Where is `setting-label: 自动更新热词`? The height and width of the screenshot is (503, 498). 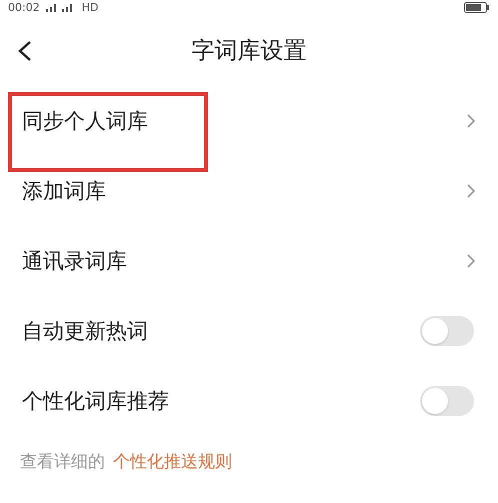
setting-label: 自动更新热词 is located at coordinates (85, 331).